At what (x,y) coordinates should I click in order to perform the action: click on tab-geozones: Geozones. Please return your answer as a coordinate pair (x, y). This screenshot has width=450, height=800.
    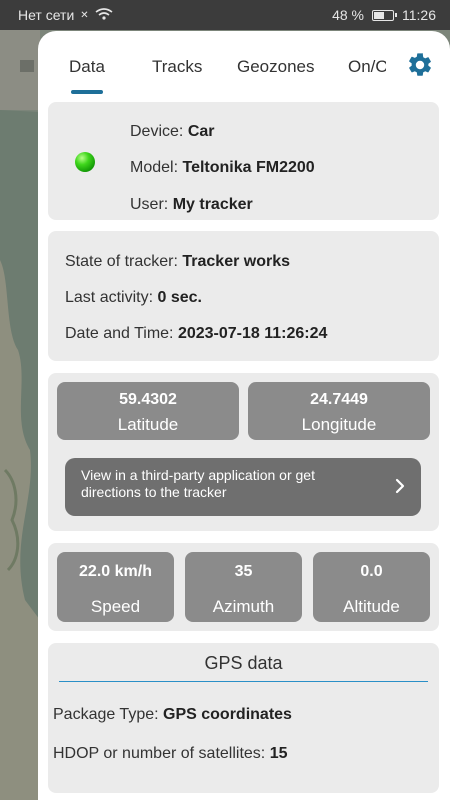
    Looking at the image, I should click on (276, 67).